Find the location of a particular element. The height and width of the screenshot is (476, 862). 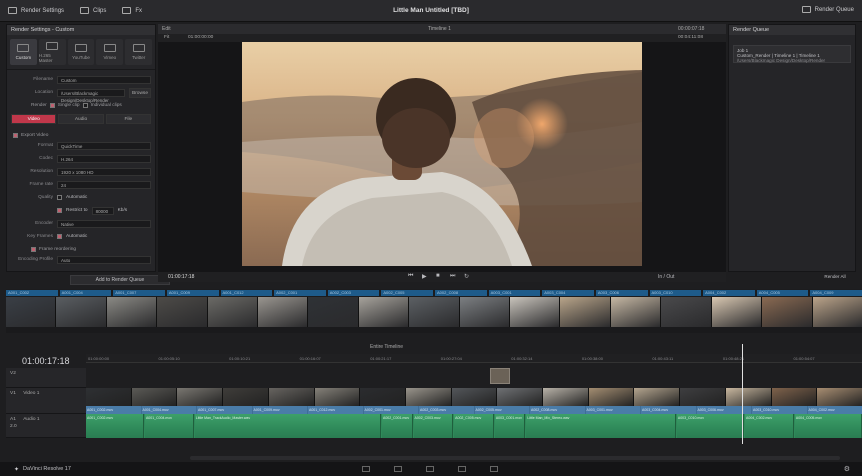

playhead is located at coordinates (742, 394).